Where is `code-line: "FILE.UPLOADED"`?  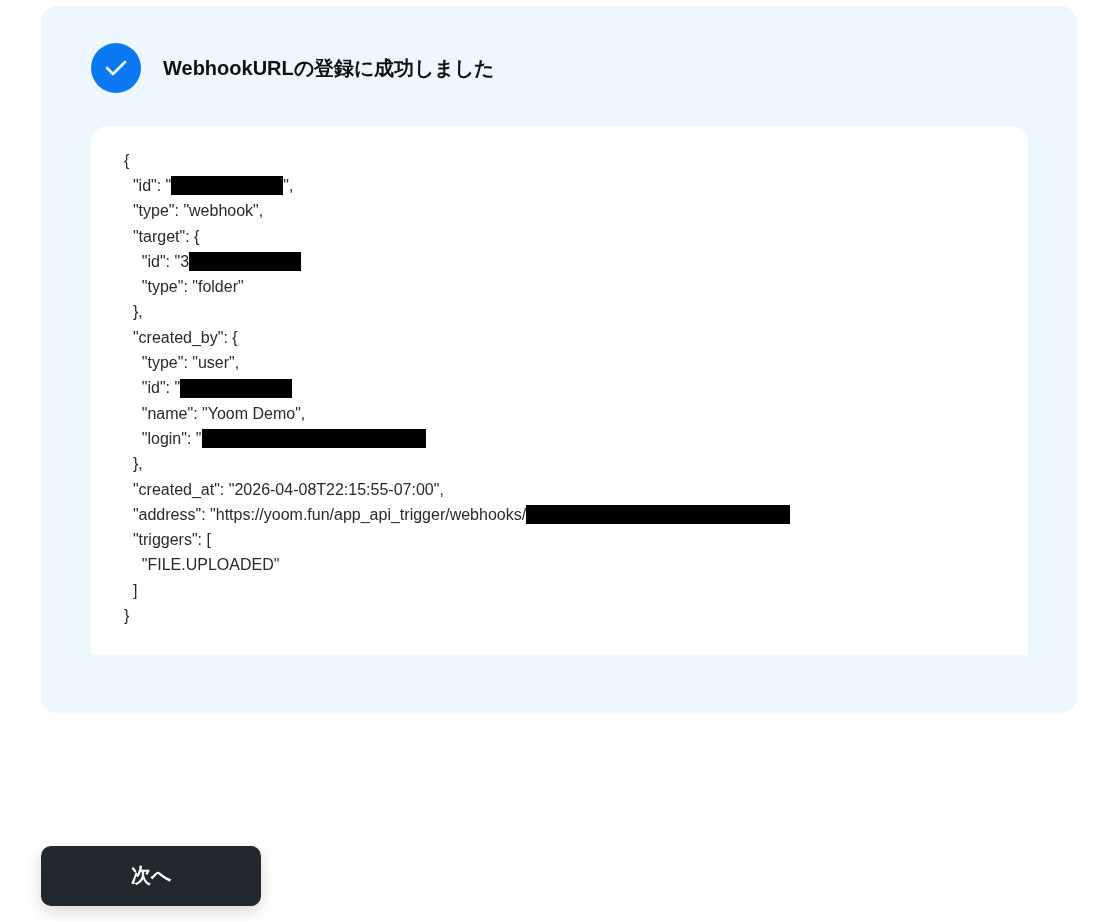
code-line: "FILE.UPLOADED" is located at coordinates (210, 565).